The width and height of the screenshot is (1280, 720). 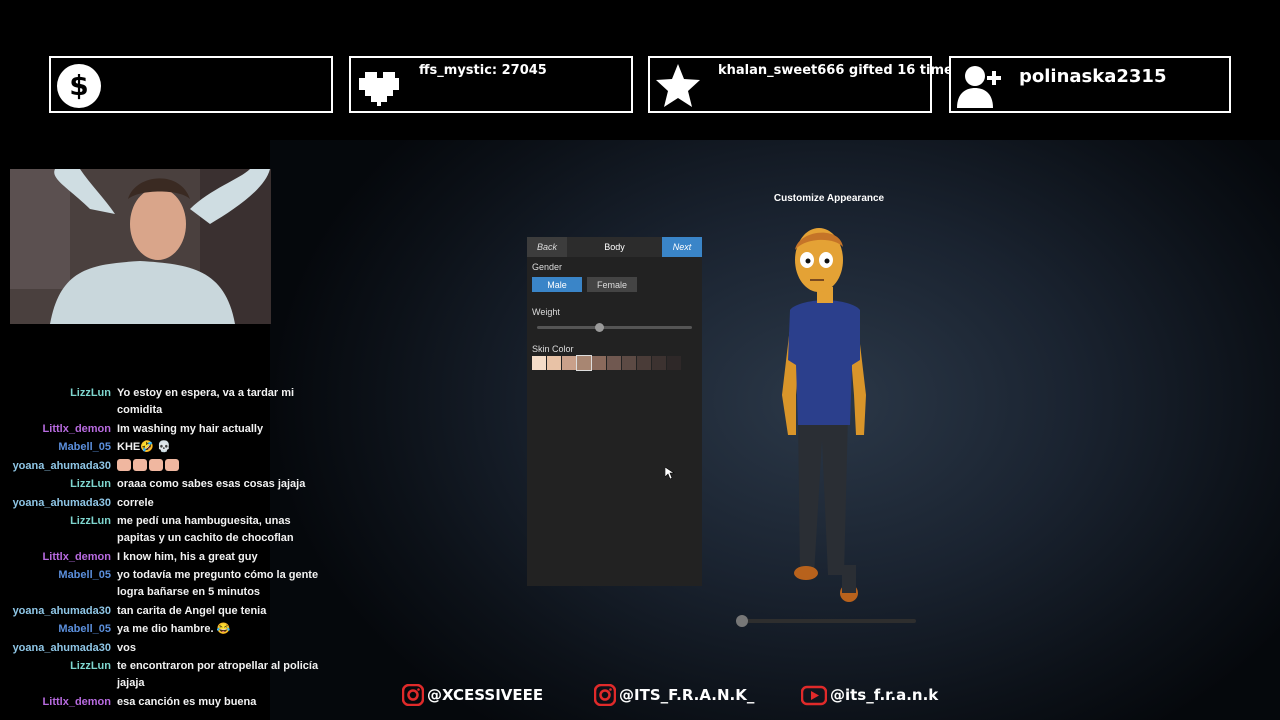 I want to click on chat-message: Mabell_05 ya me dio hambre. 😂, so click(x=165, y=629).